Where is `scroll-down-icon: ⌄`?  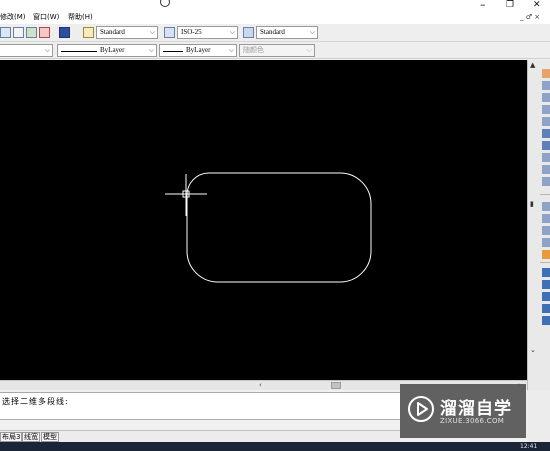 scroll-down-icon: ⌄ is located at coordinates (534, 350).